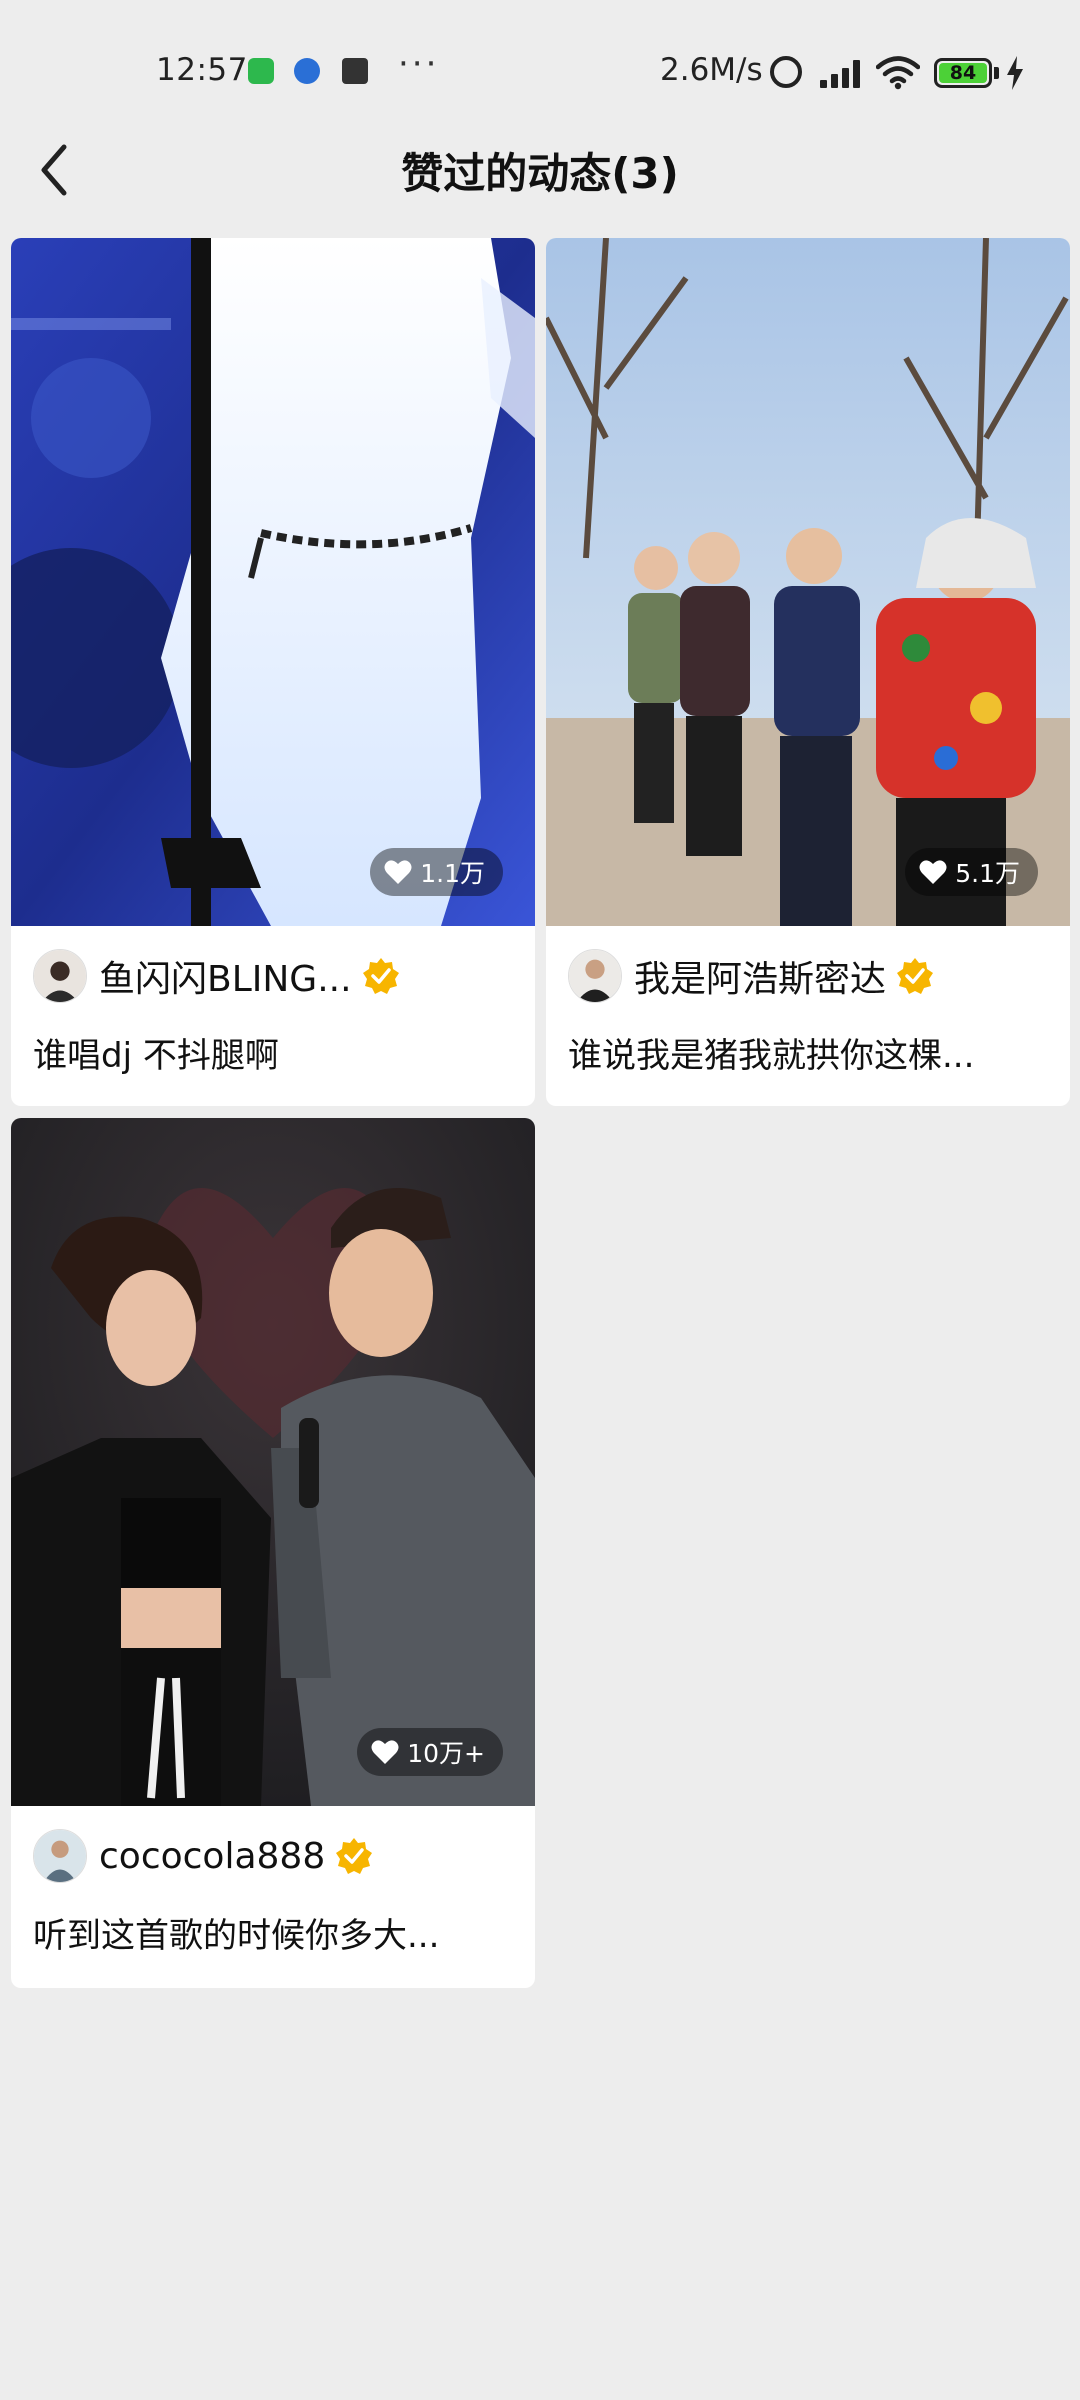 This screenshot has height=2400, width=1080. I want to click on battery-level: 84, so click(963, 73).